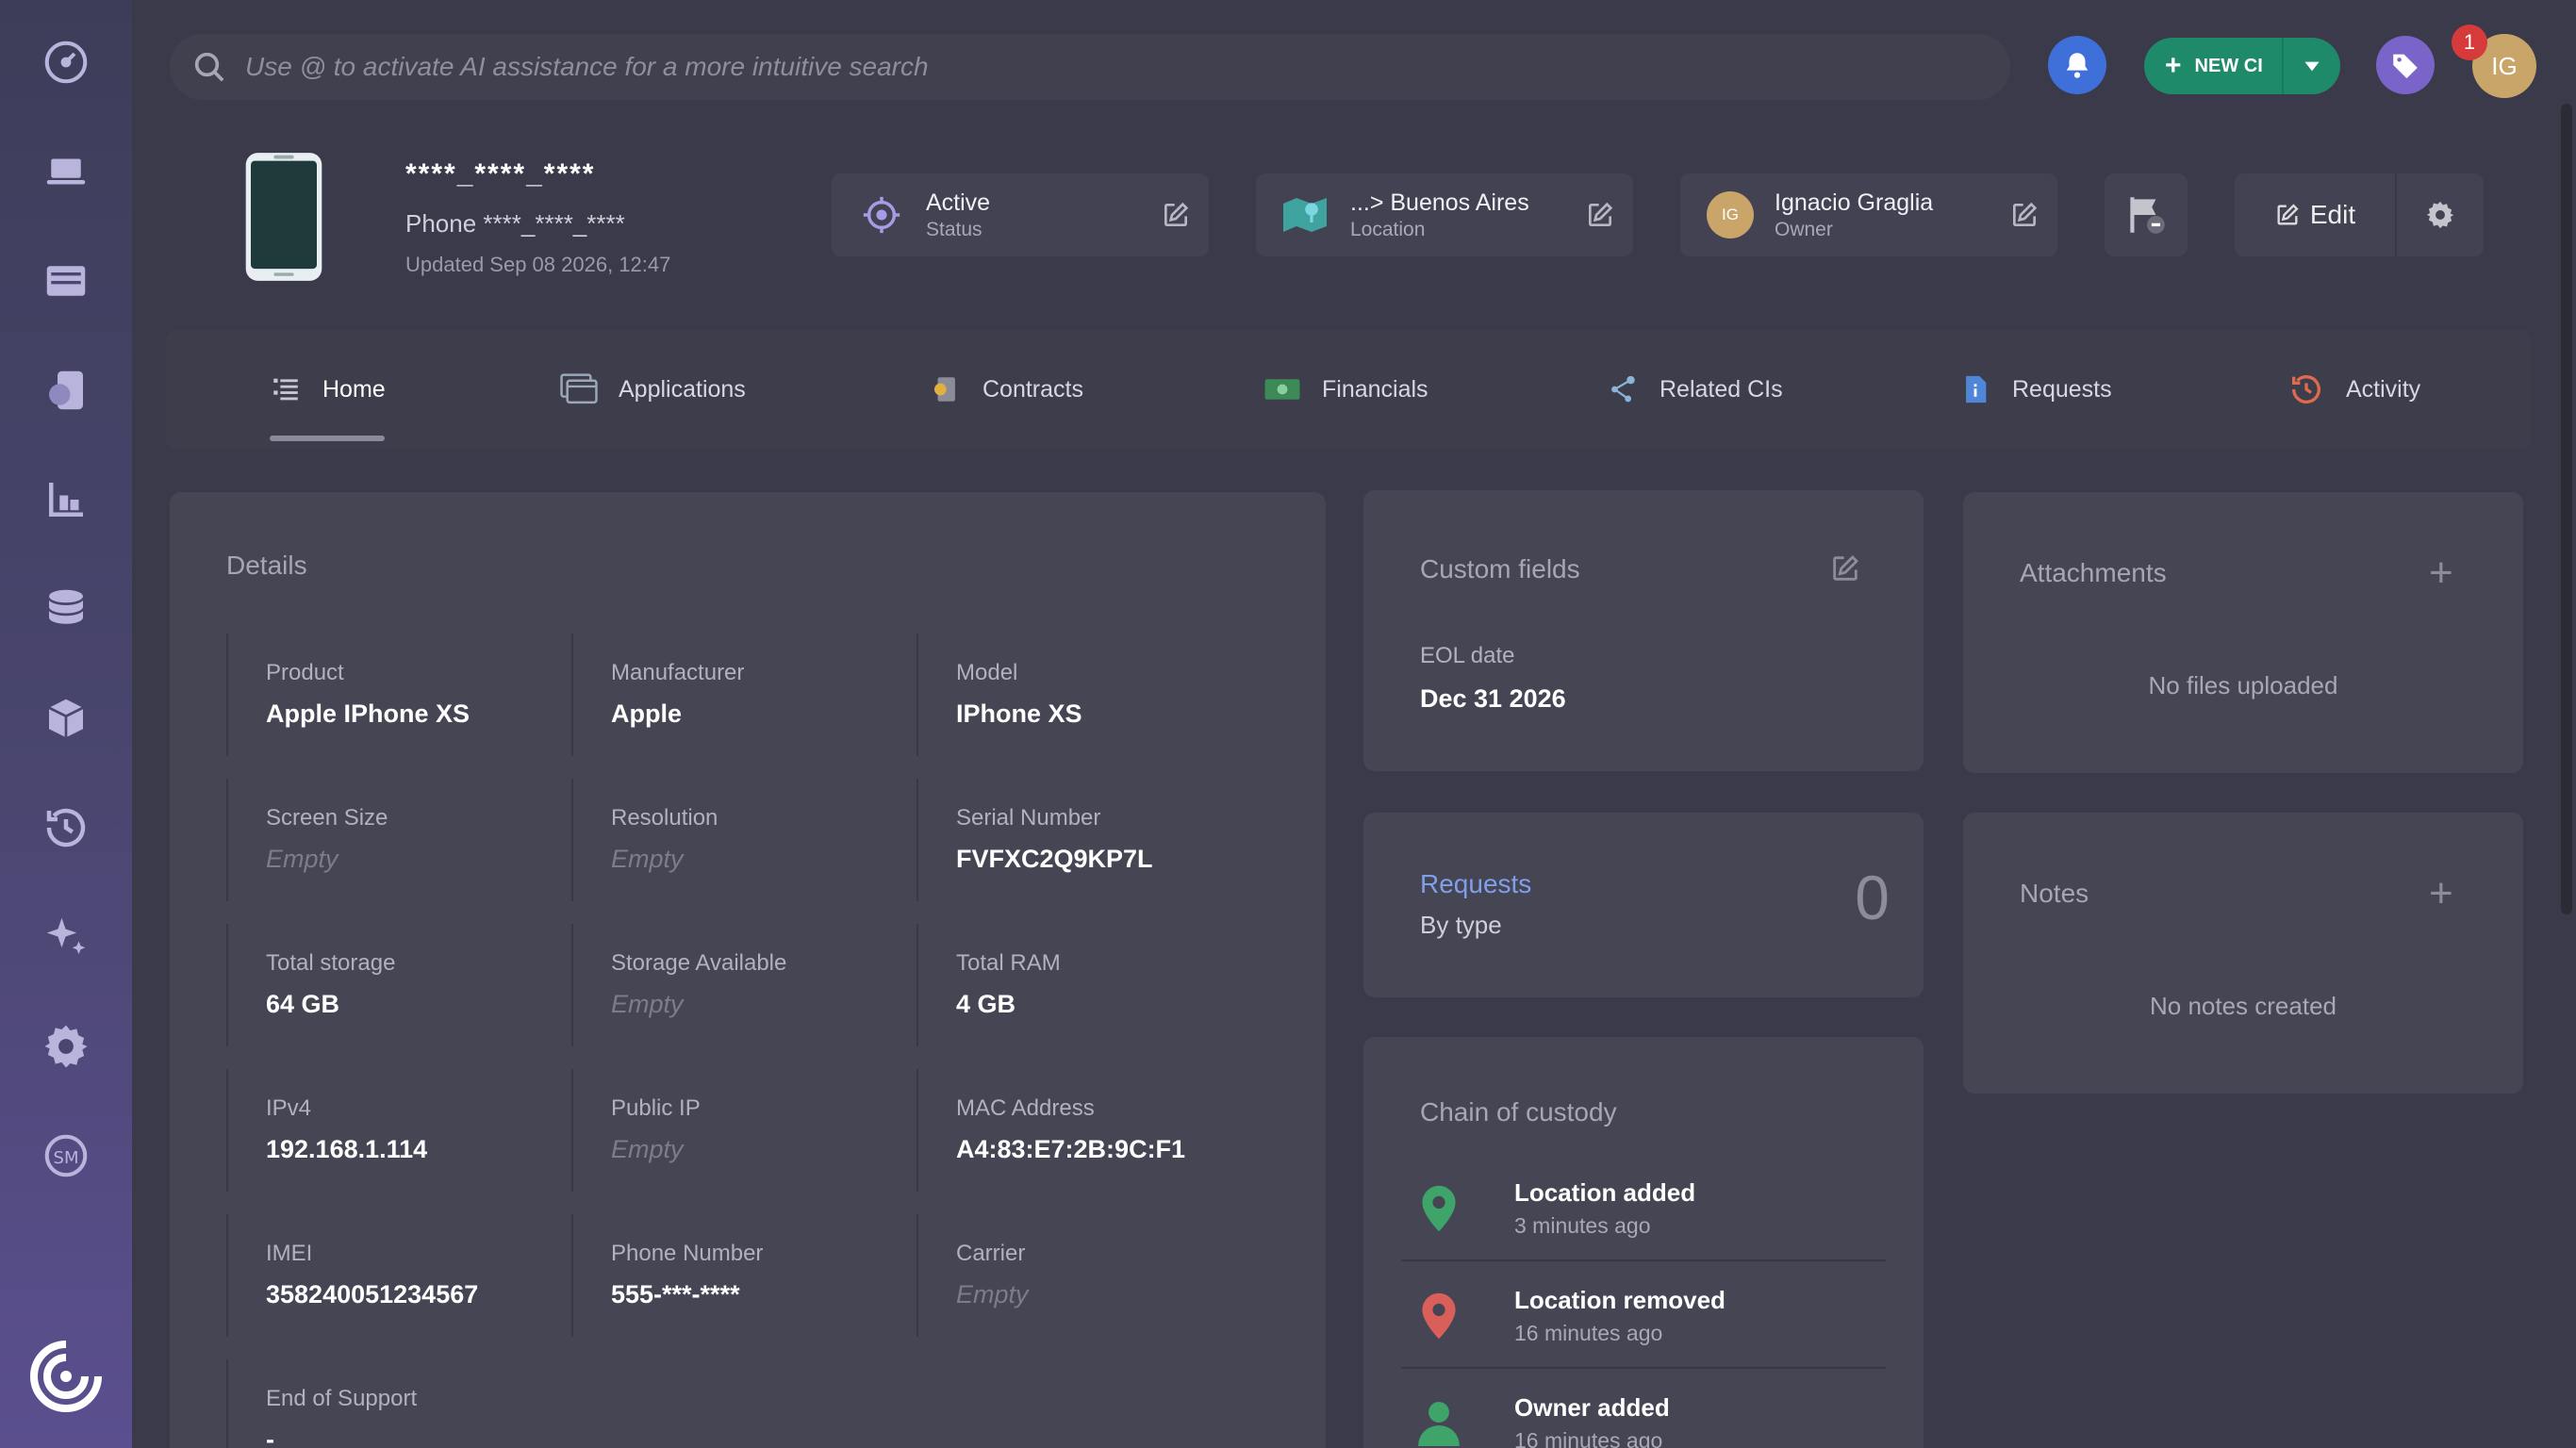 Image resolution: width=2576 pixels, height=1448 pixels. What do you see at coordinates (209, 67) in the screenshot?
I see `search-icon` at bounding box center [209, 67].